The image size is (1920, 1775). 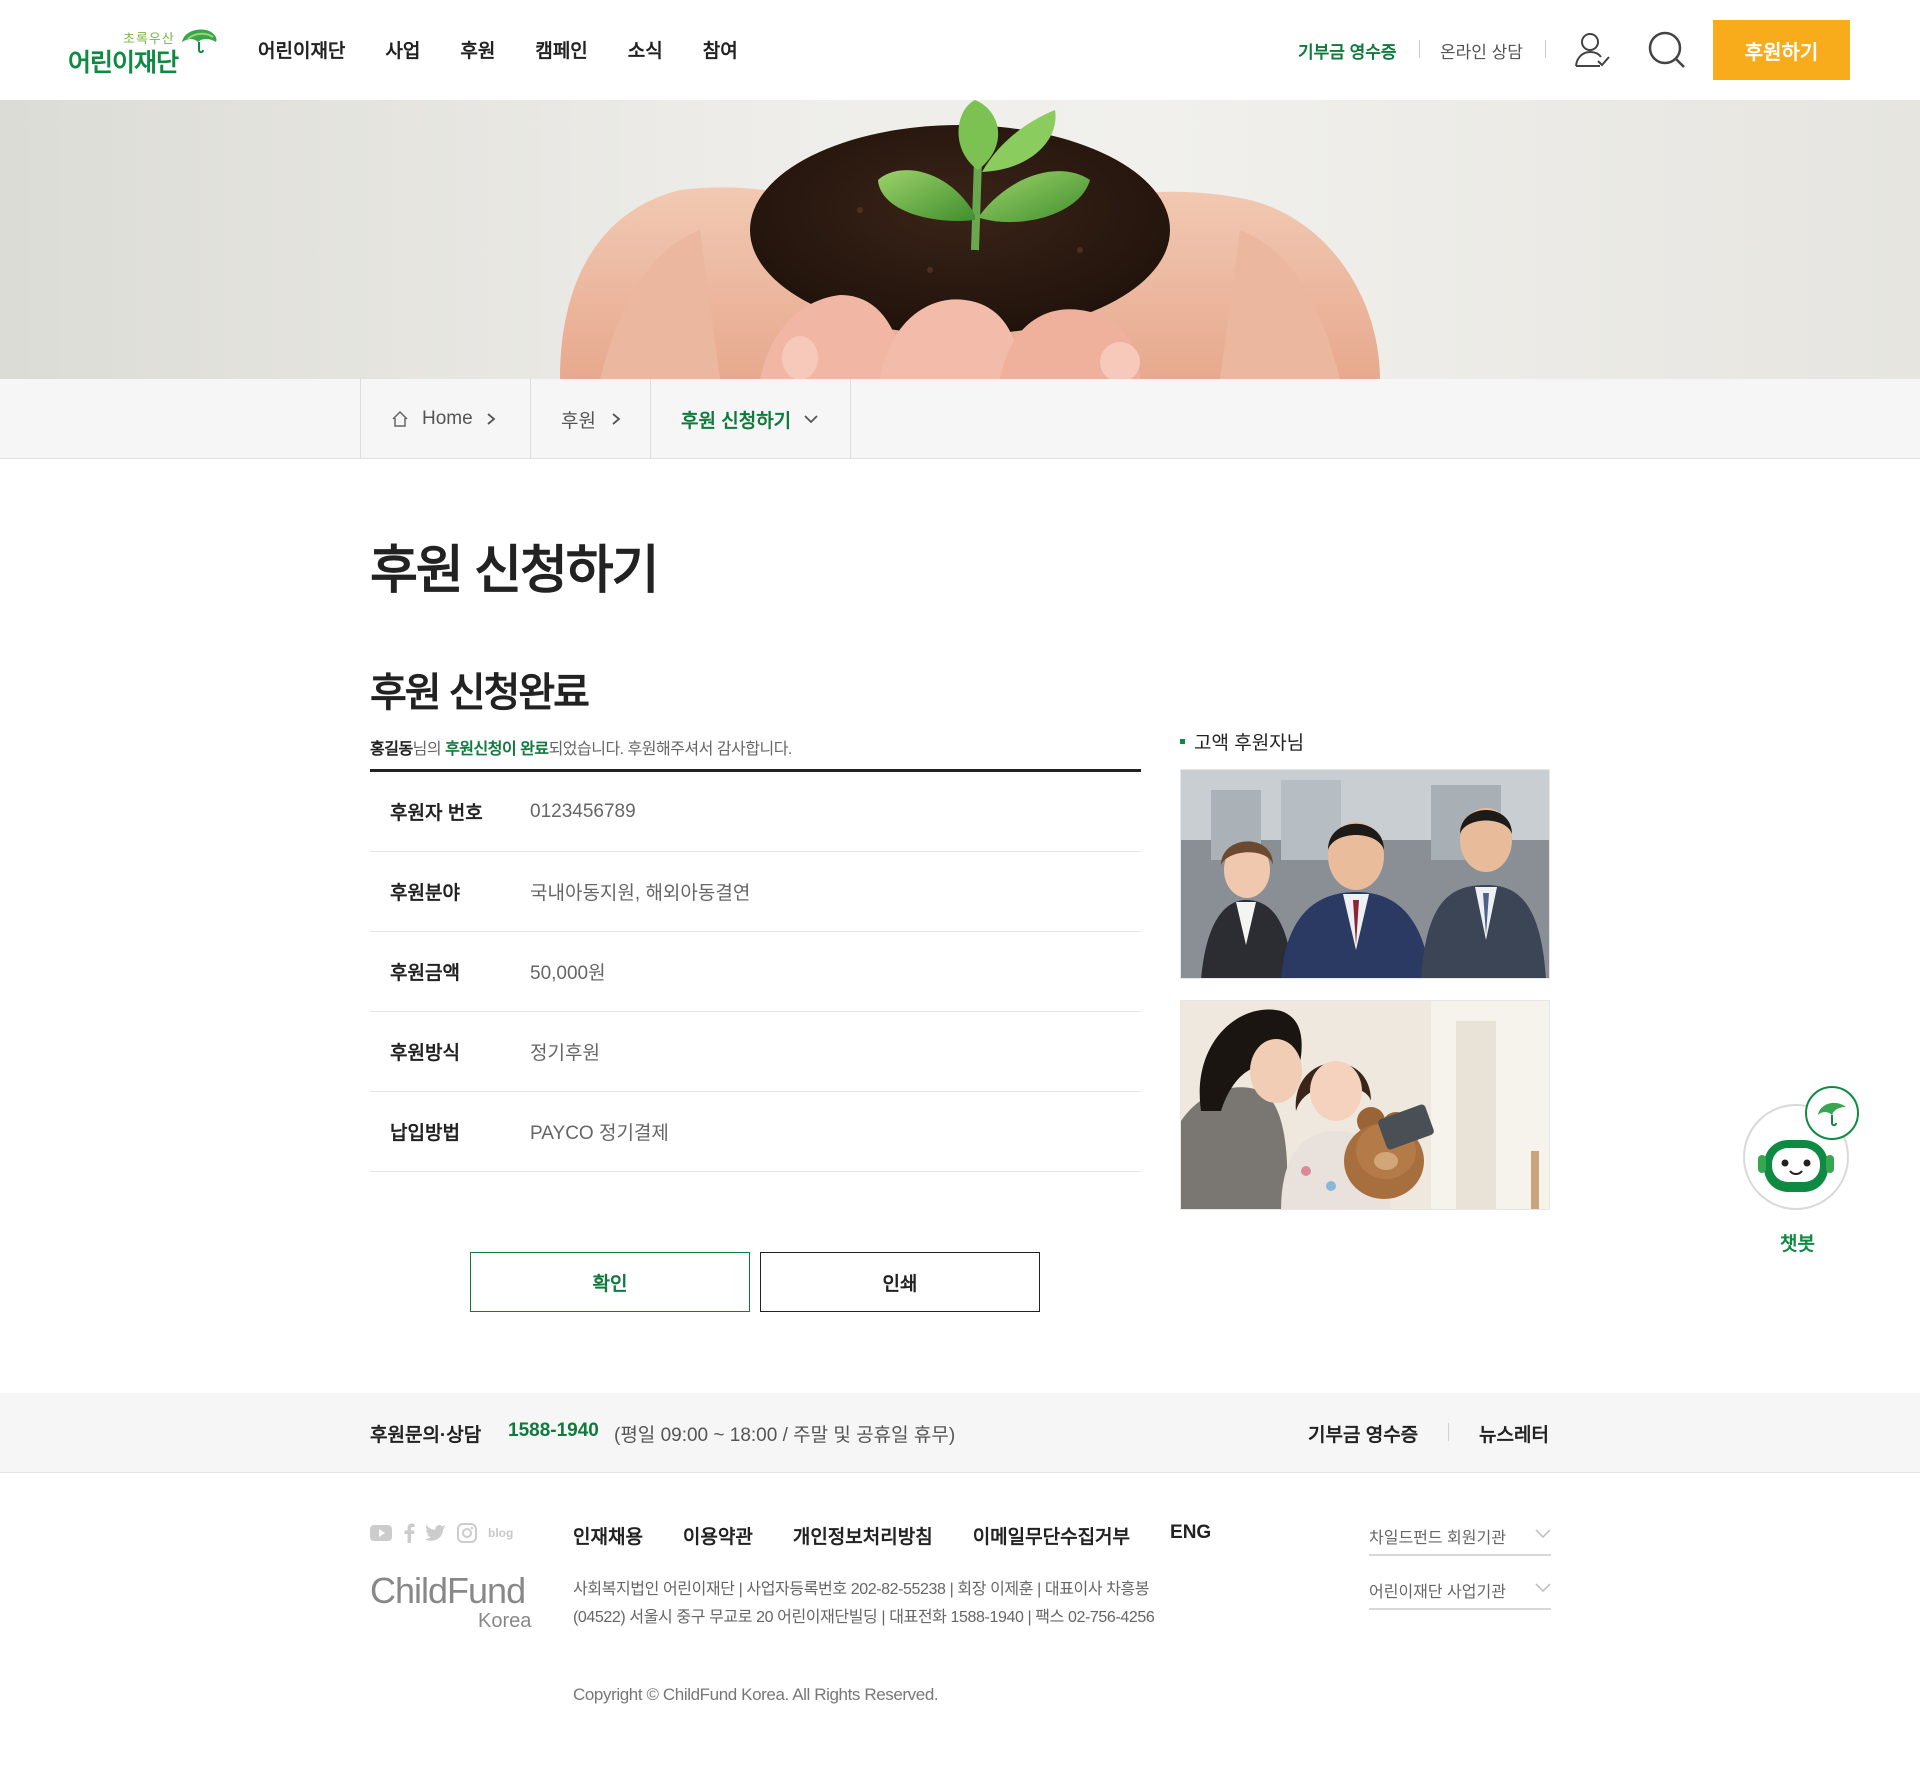 What do you see at coordinates (1481, 50) in the screenshot?
I see `online-consult-link: 온라인 상담` at bounding box center [1481, 50].